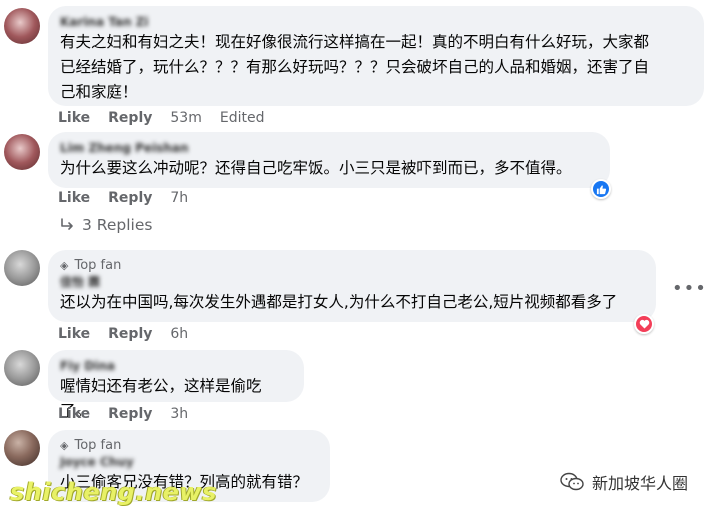  I want to click on comment-time: 6h, so click(179, 334).